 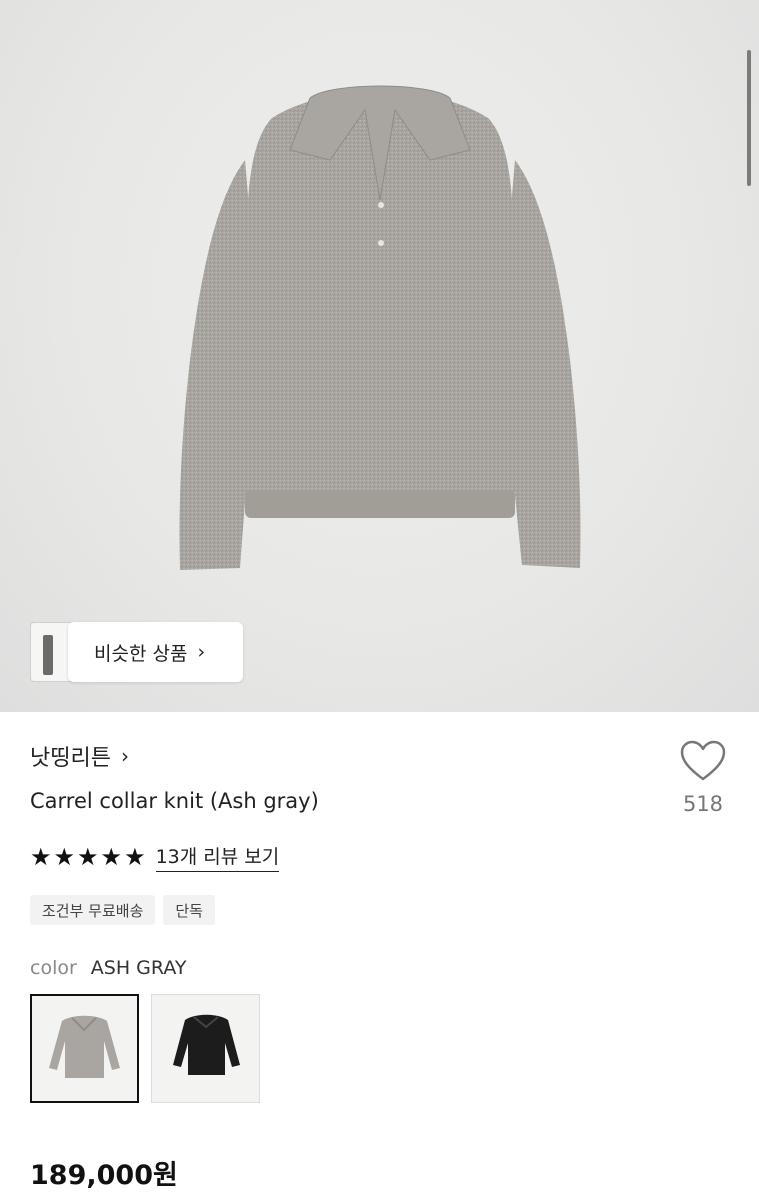 I want to click on tag-list: 조건부 무료배송 단독, so click(x=122, y=910).